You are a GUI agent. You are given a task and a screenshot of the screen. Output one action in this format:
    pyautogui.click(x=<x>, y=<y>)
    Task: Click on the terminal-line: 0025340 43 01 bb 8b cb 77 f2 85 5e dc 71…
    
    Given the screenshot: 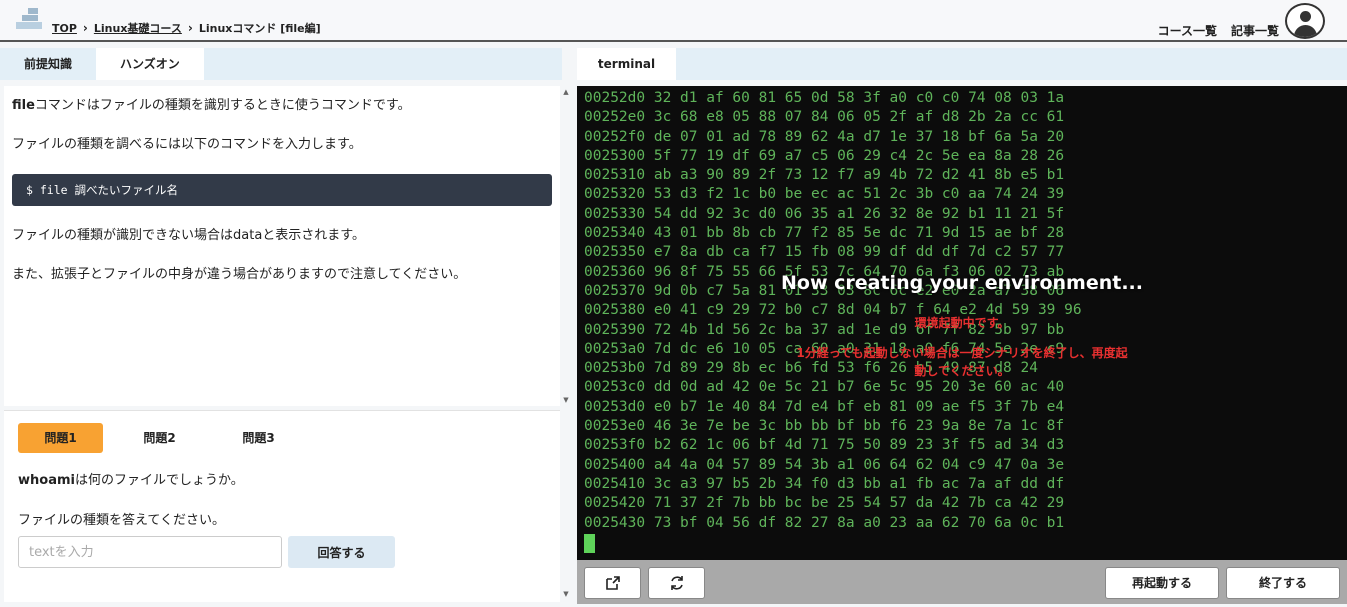 What is the action you would take?
    pyautogui.click(x=824, y=233)
    